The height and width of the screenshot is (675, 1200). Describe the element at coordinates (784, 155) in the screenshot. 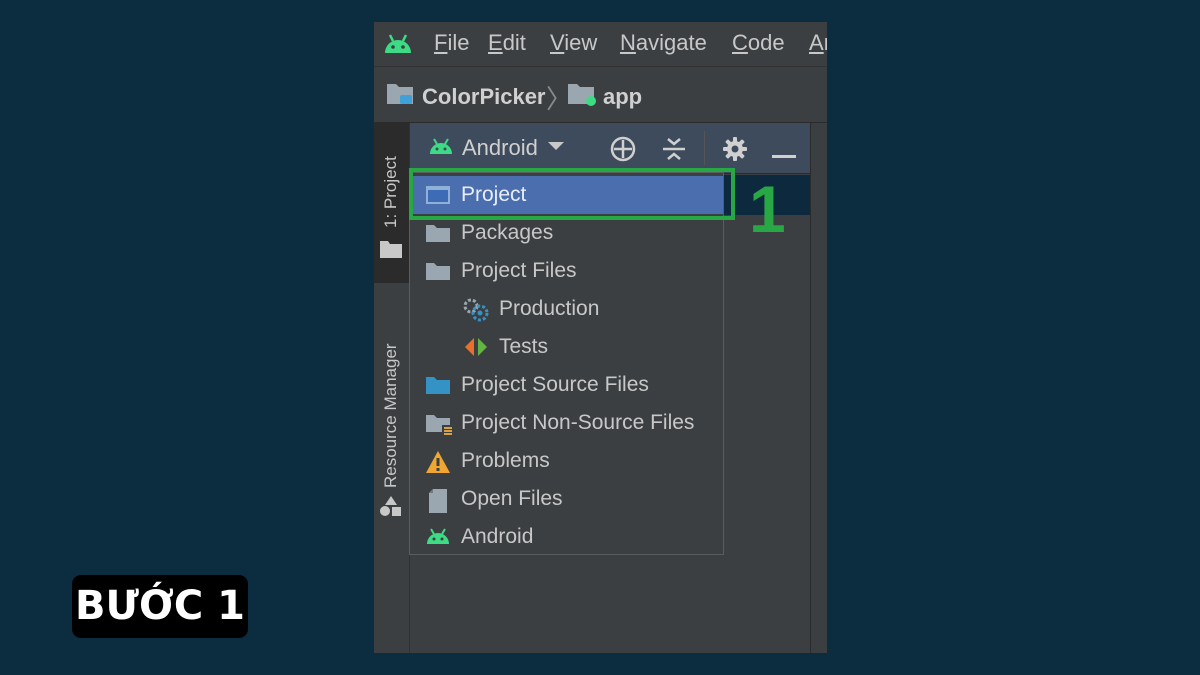

I see `minimize-icon` at that location.